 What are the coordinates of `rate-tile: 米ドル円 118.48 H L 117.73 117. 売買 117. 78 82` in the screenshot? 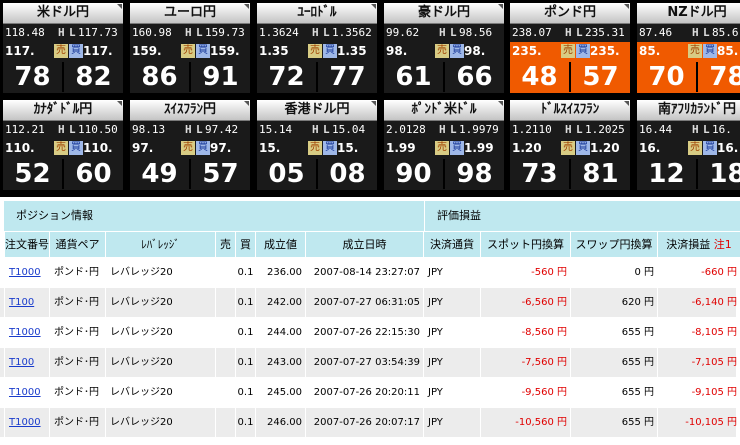 It's located at (63, 48).